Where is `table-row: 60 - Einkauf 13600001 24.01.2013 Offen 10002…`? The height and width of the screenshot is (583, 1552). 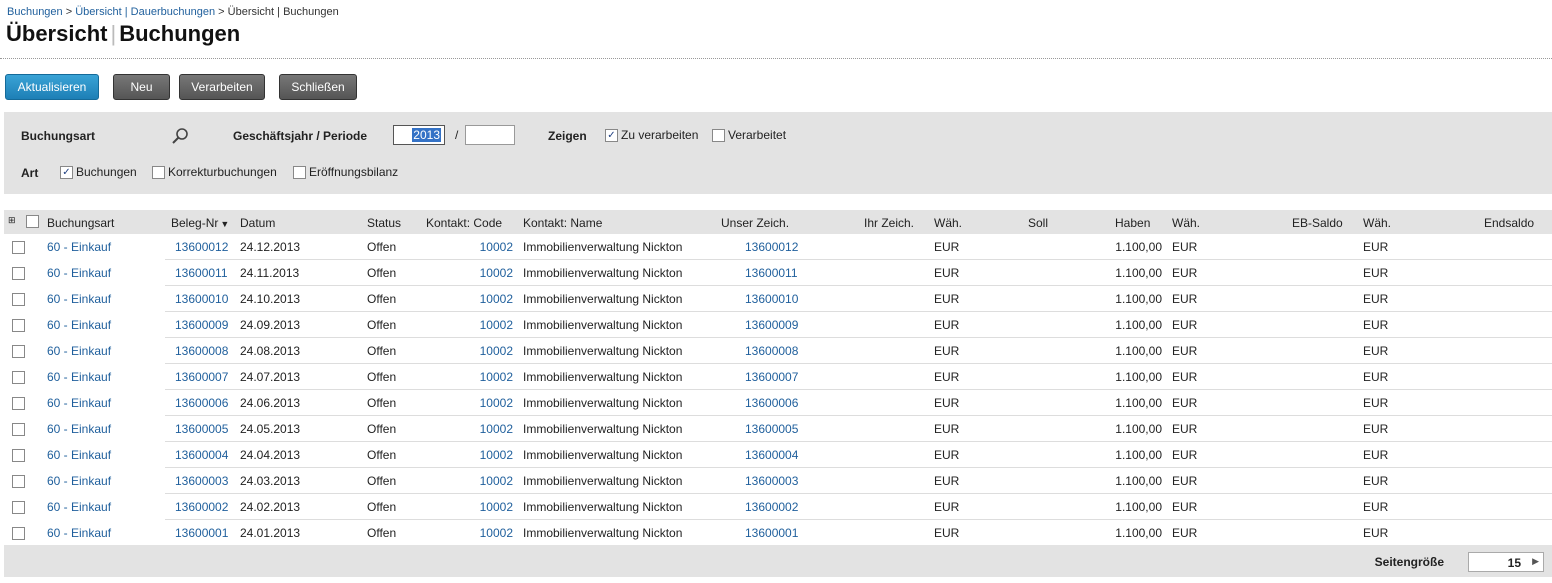
table-row: 60 - Einkauf 13600001 24.01.2013 Offen 10002… is located at coordinates (778, 533).